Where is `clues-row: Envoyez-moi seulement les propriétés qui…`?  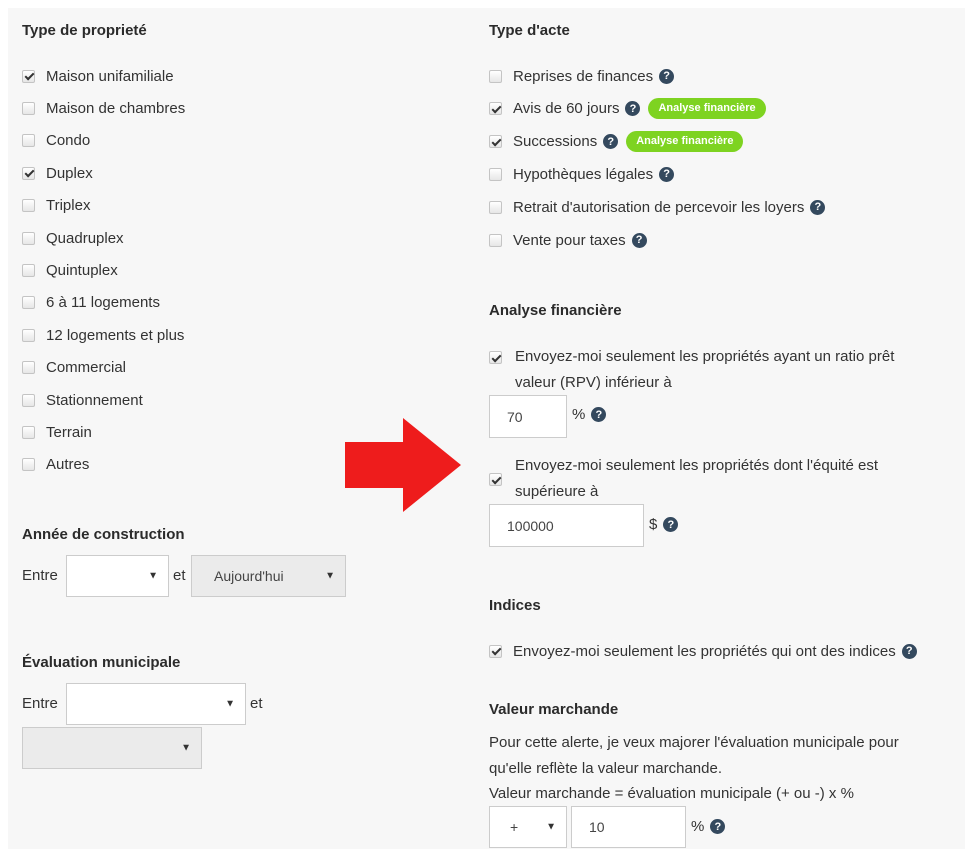
clues-row: Envoyez-moi seulement les propriétés qui… is located at coordinates (703, 651).